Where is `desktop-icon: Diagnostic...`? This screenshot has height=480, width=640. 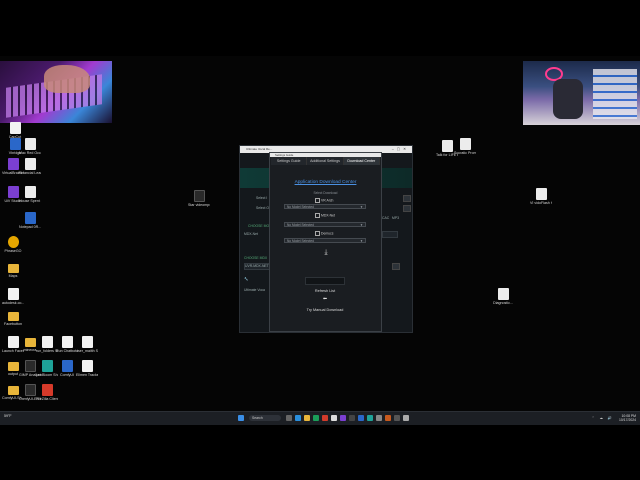 desktop-icon: Diagnostic... is located at coordinates (503, 296).